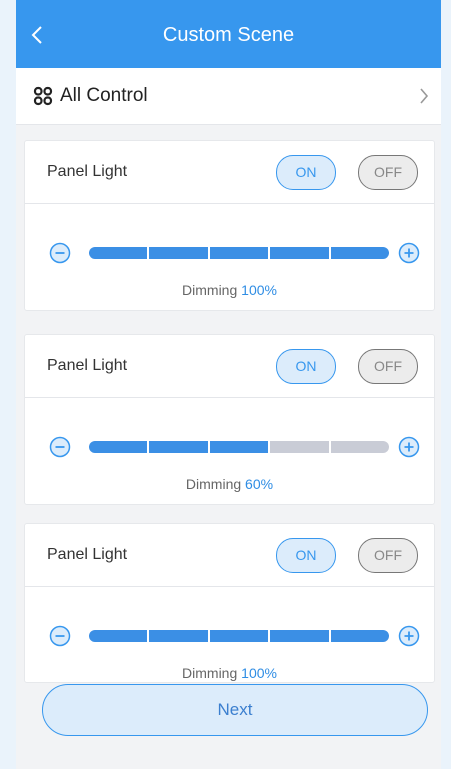 The height and width of the screenshot is (769, 451). What do you see at coordinates (235, 710) in the screenshot?
I see `next-button: Next` at bounding box center [235, 710].